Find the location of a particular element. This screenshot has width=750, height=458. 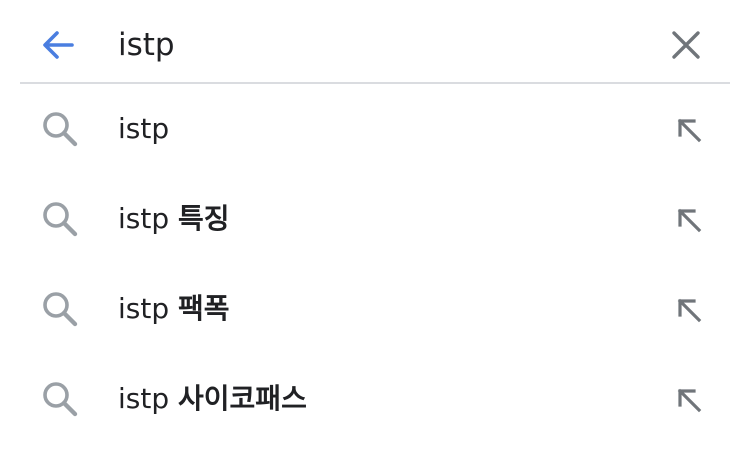

suggestion-text: istp is located at coordinates (143, 129).